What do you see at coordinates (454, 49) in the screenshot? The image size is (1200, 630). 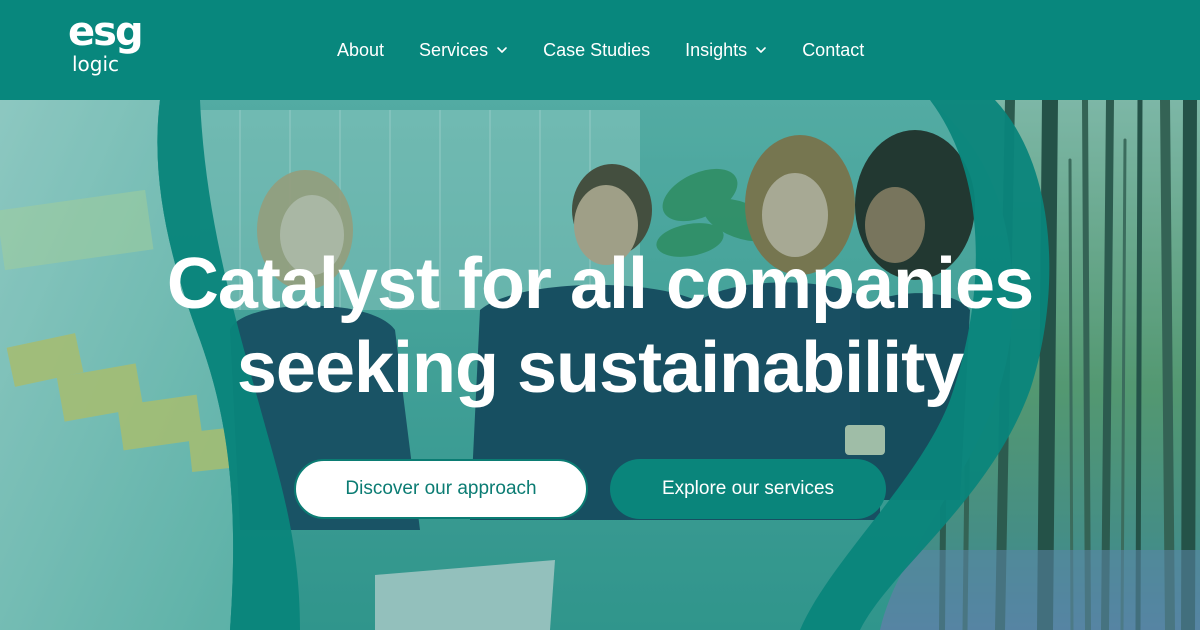 I see `nav-item-label: Services` at bounding box center [454, 49].